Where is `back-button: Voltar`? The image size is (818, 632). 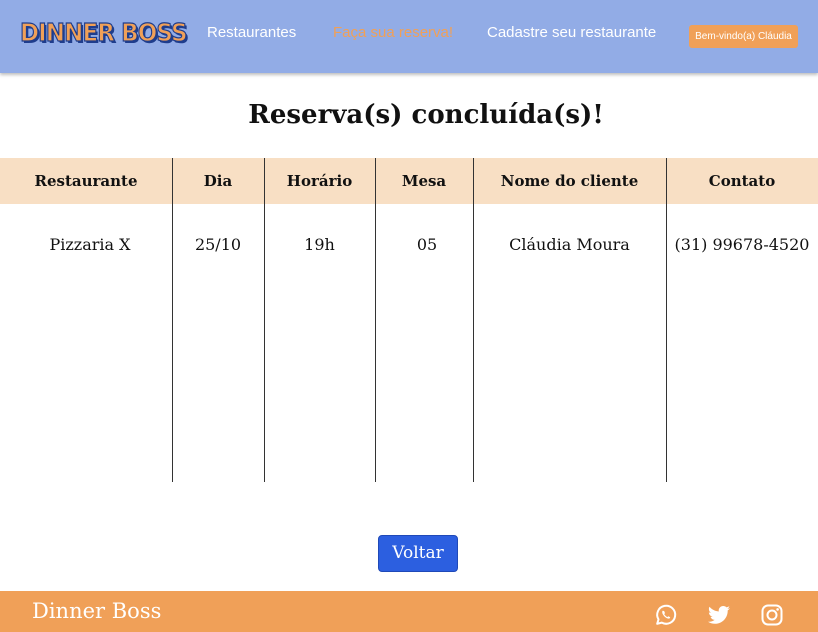 back-button: Voltar is located at coordinates (418, 553).